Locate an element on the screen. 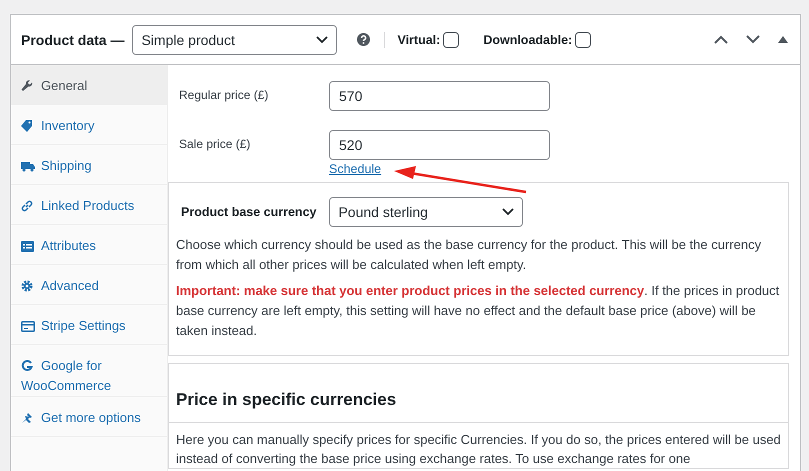 This screenshot has width=809, height=471. currency-select: Pound sterling is located at coordinates (426, 212).